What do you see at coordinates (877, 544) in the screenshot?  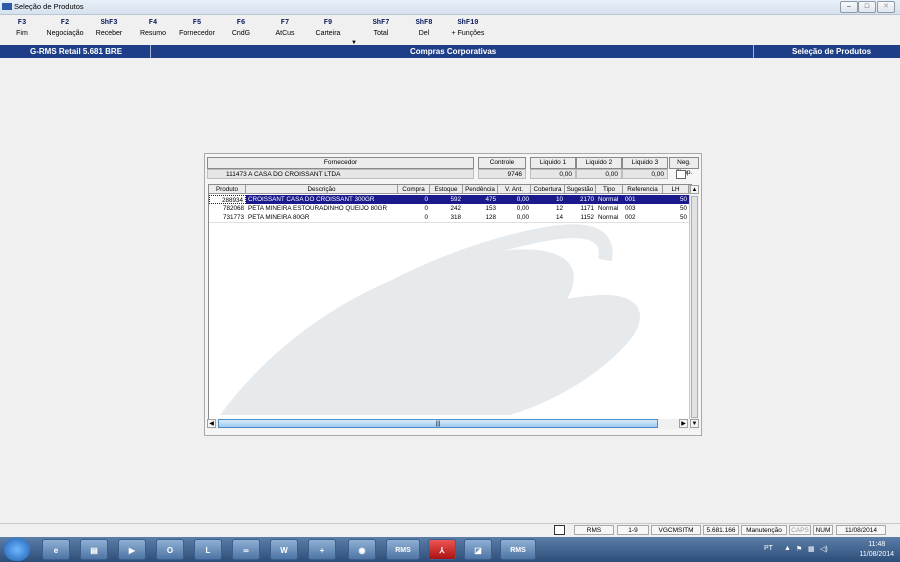 I see `tray-time: 11:48` at bounding box center [877, 544].